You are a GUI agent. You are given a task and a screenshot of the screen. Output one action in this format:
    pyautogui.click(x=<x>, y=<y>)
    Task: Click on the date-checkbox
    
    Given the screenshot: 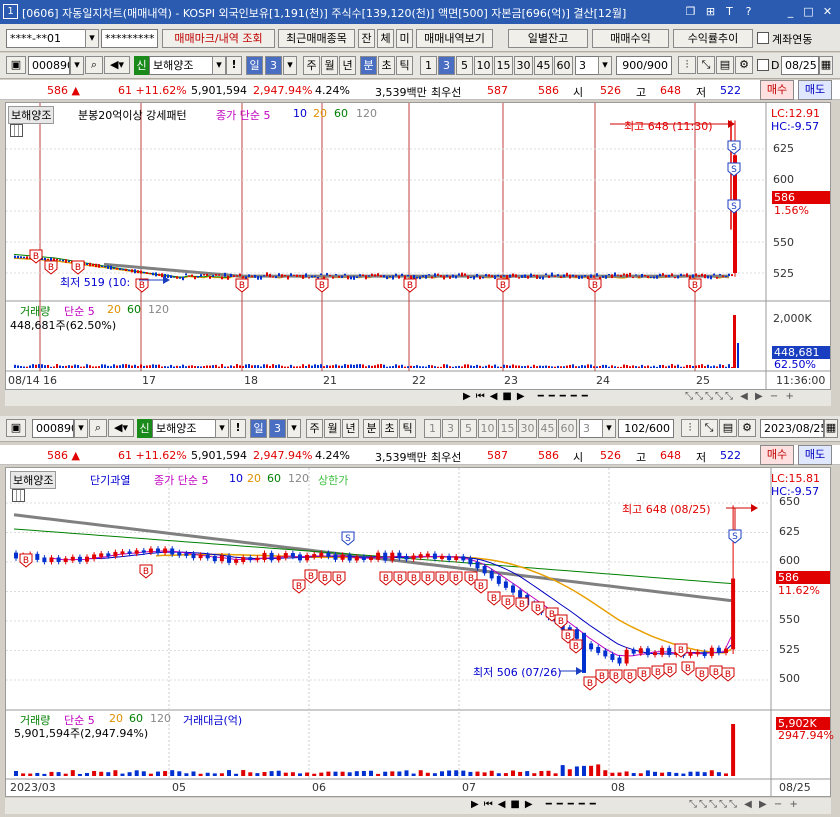 What is the action you would take?
    pyautogui.click(x=763, y=65)
    